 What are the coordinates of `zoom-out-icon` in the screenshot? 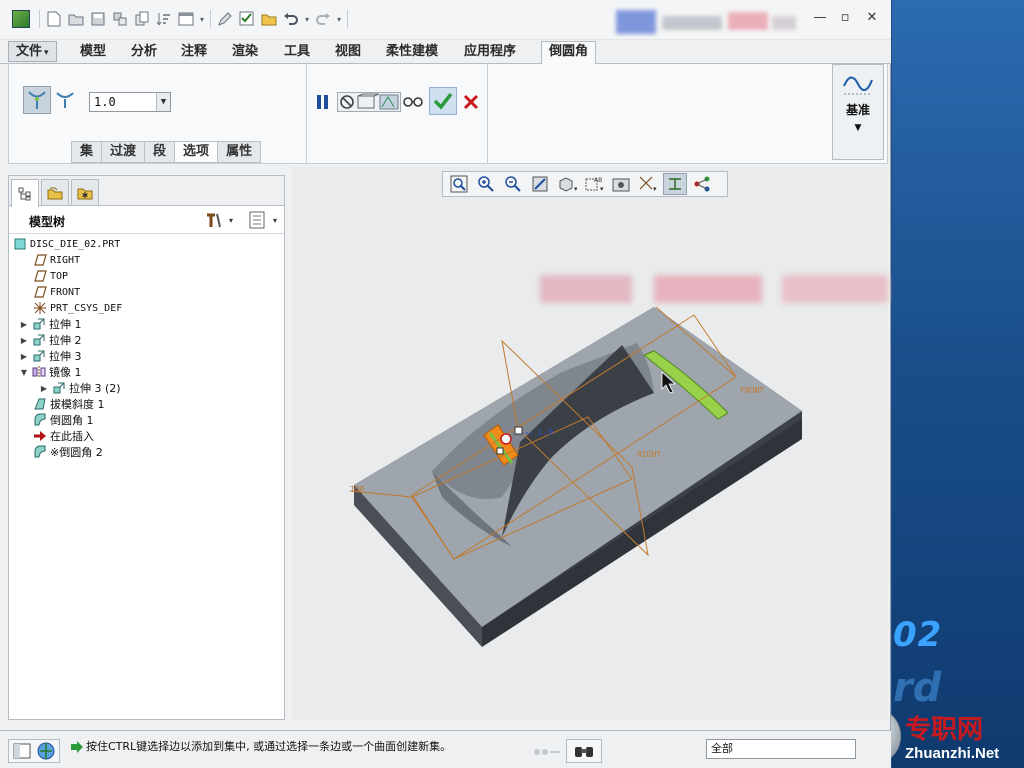 It's located at (513, 184).